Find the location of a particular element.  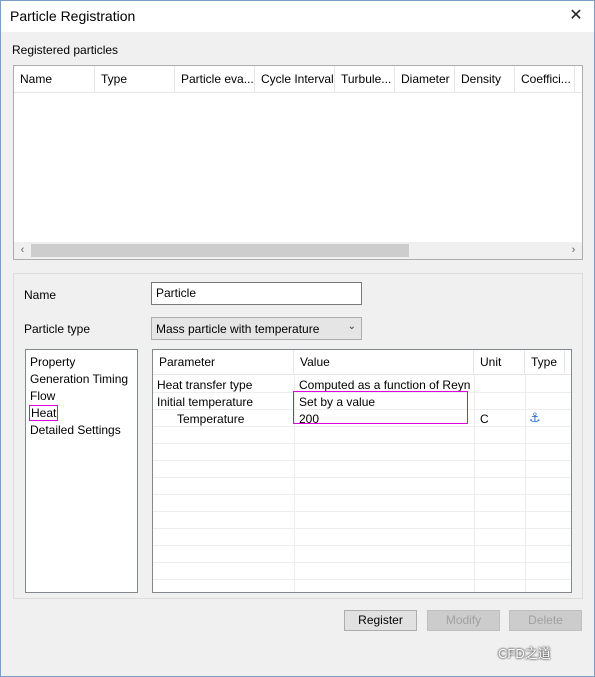

scroll-thumb is located at coordinates (220, 250).